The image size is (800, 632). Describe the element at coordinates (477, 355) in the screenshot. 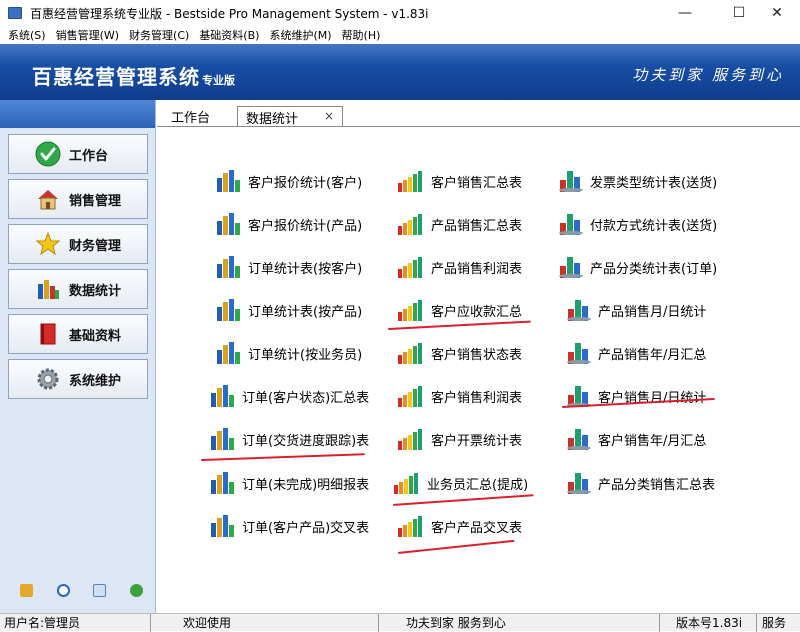

I see `report-label: 客户销售状态表` at that location.